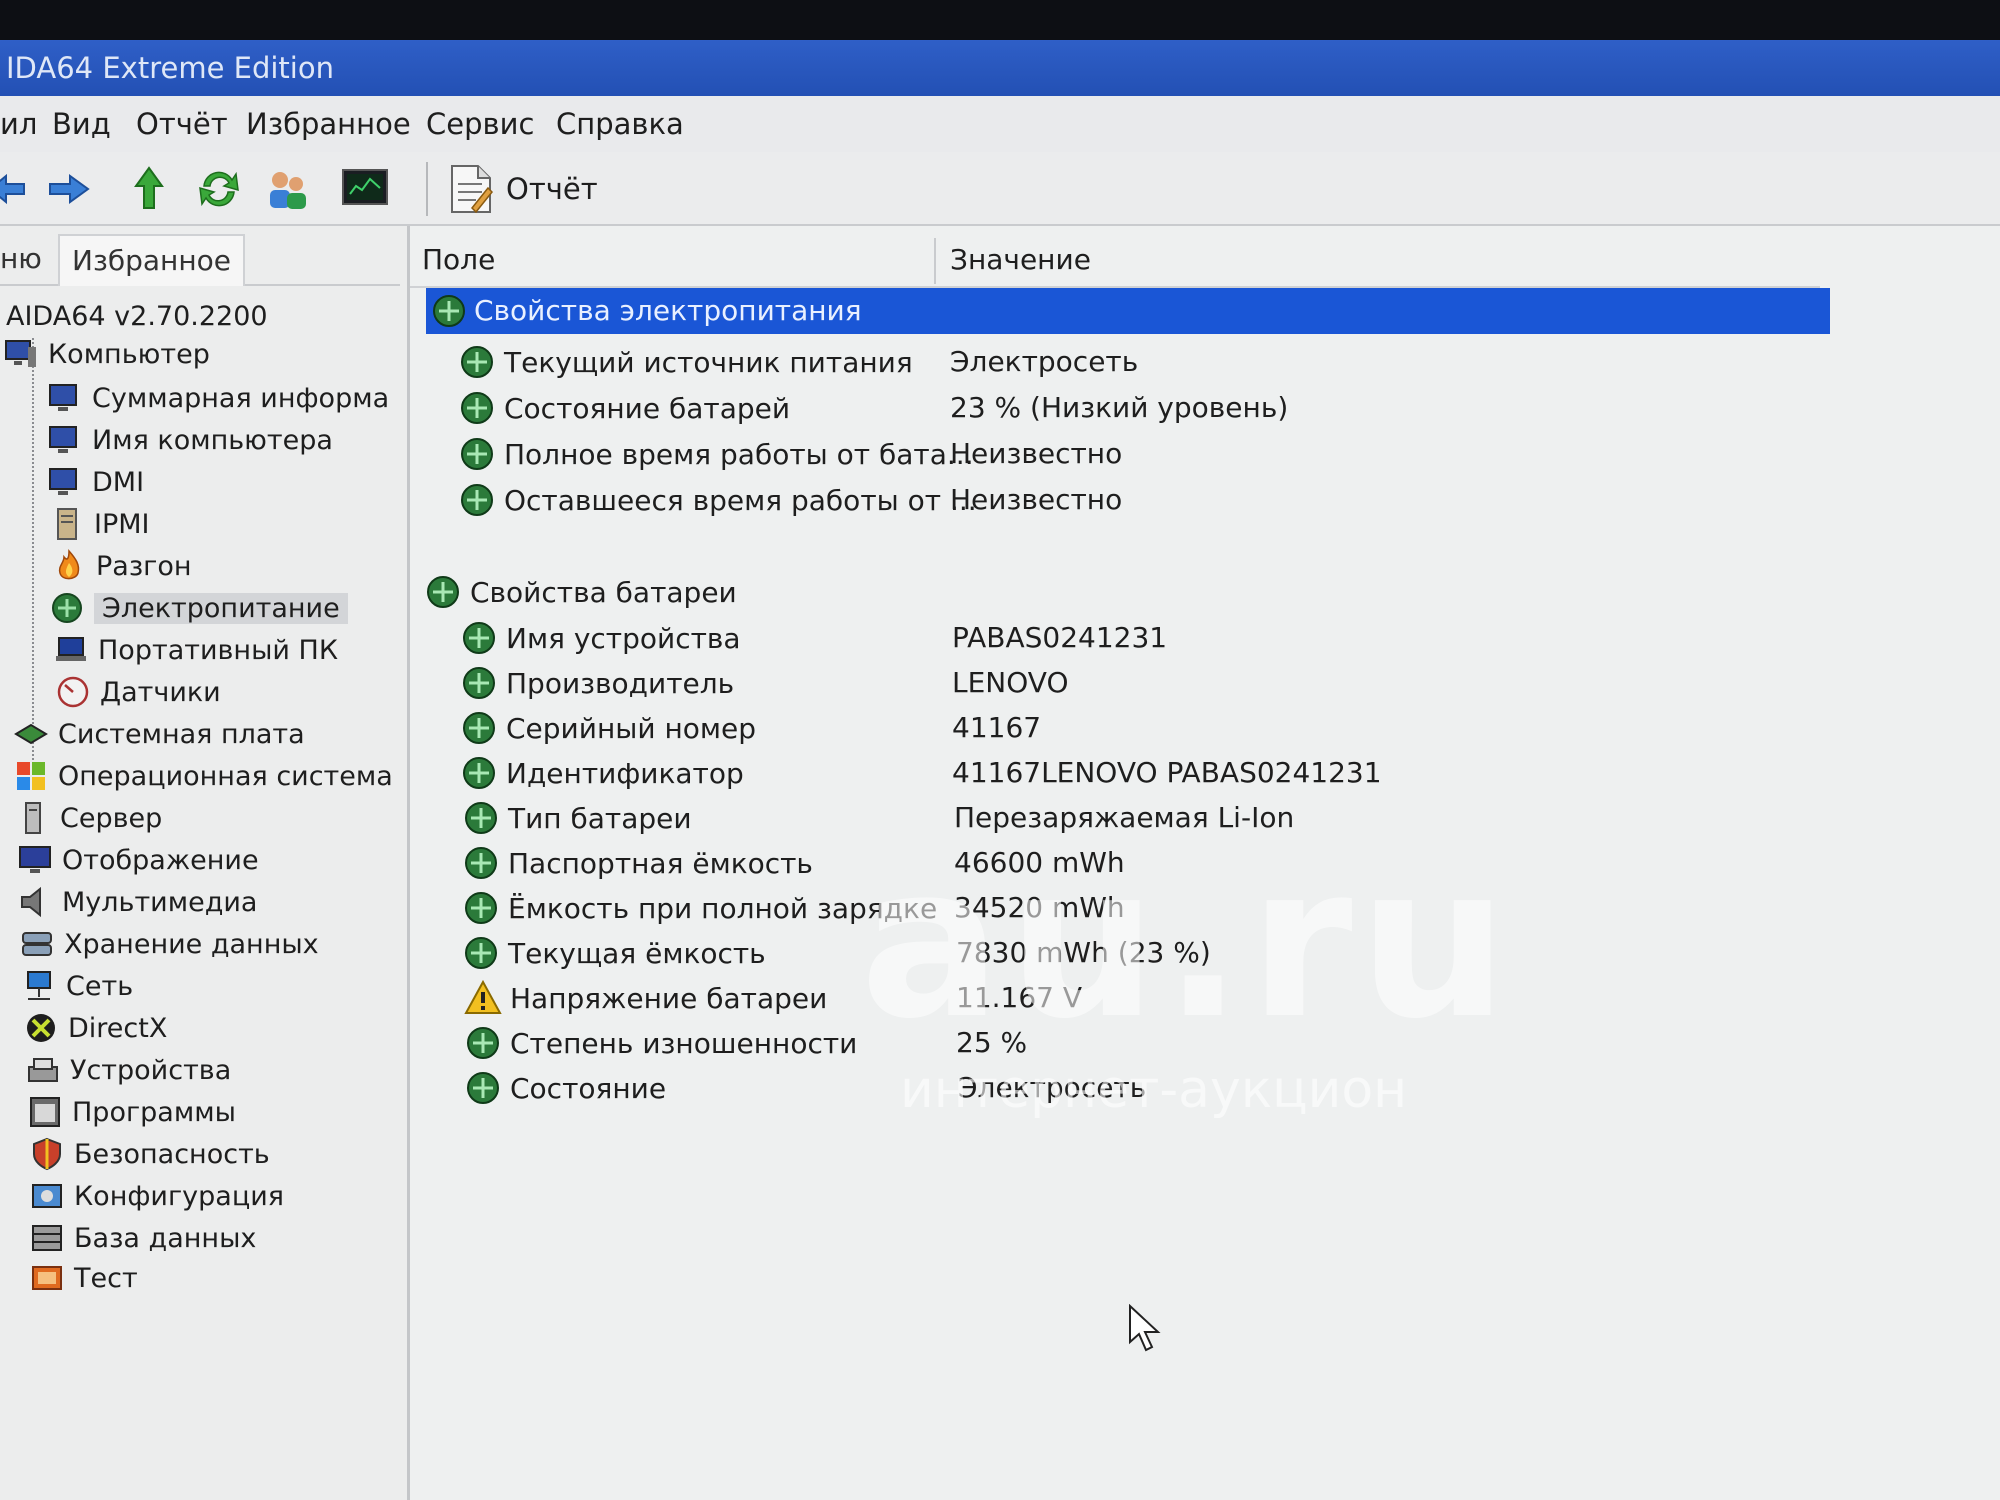  I want to click on tab-favorites: Избранное, so click(152, 260).